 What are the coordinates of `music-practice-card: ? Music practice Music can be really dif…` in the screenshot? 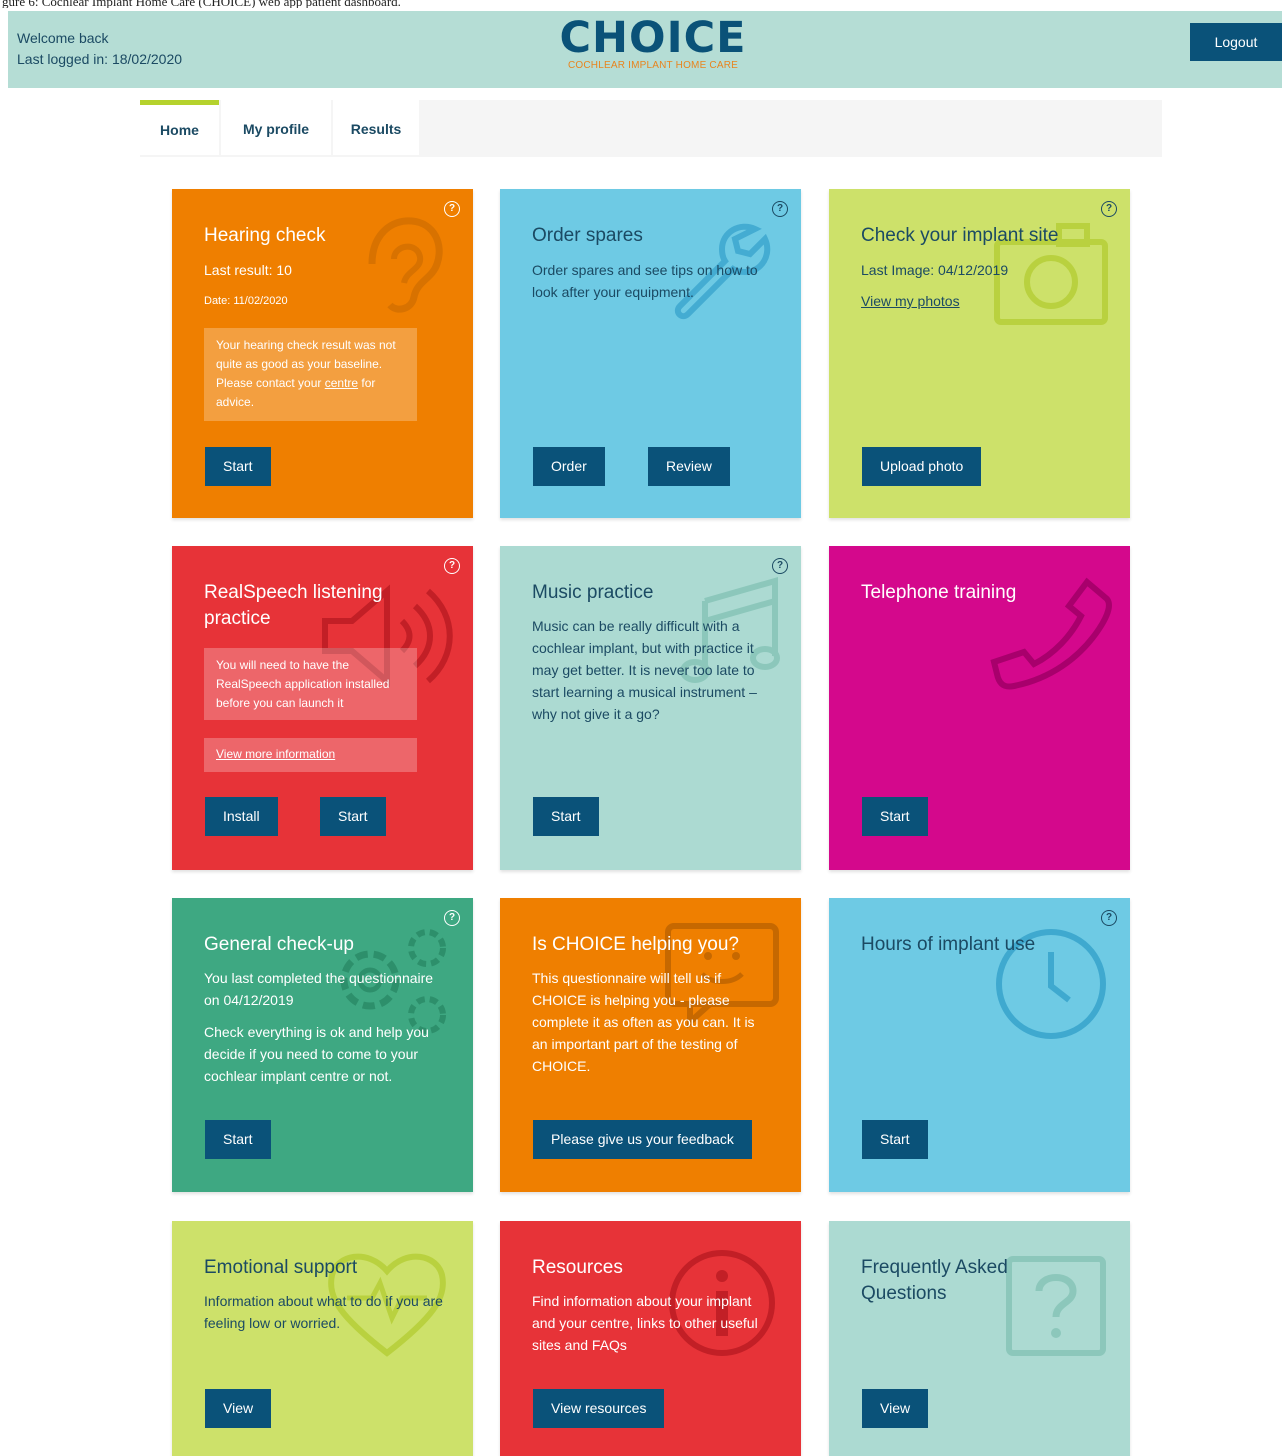 It's located at (650, 708).